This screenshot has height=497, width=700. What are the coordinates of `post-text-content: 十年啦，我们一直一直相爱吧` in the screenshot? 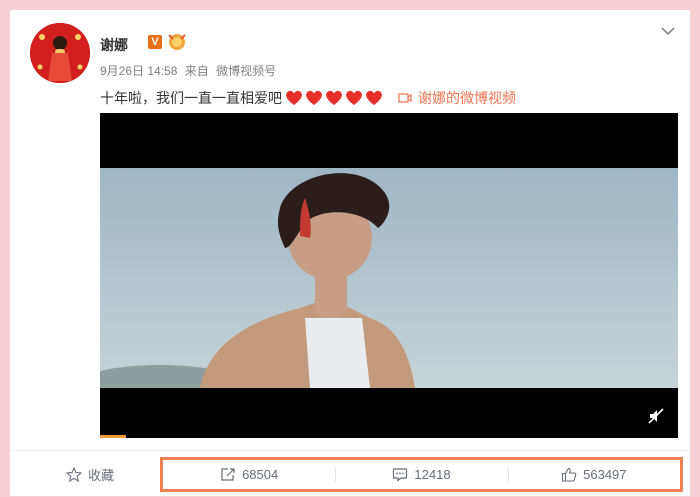 It's located at (191, 98).